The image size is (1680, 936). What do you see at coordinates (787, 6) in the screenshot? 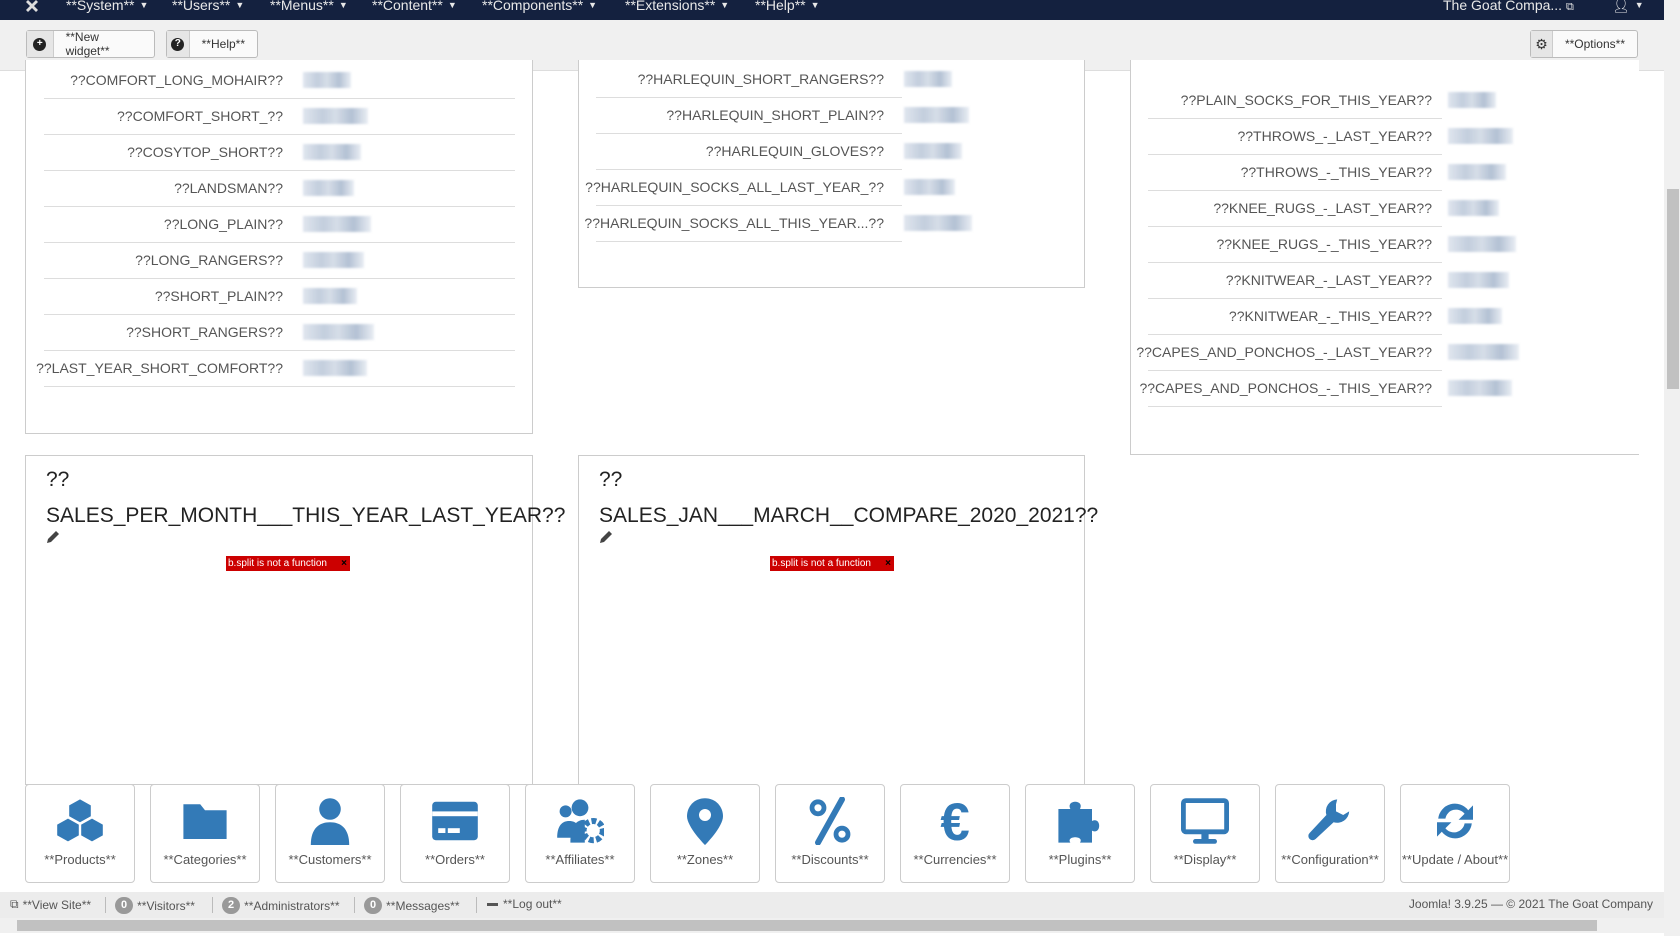
I see `menu-help: **Help** ▼` at bounding box center [787, 6].